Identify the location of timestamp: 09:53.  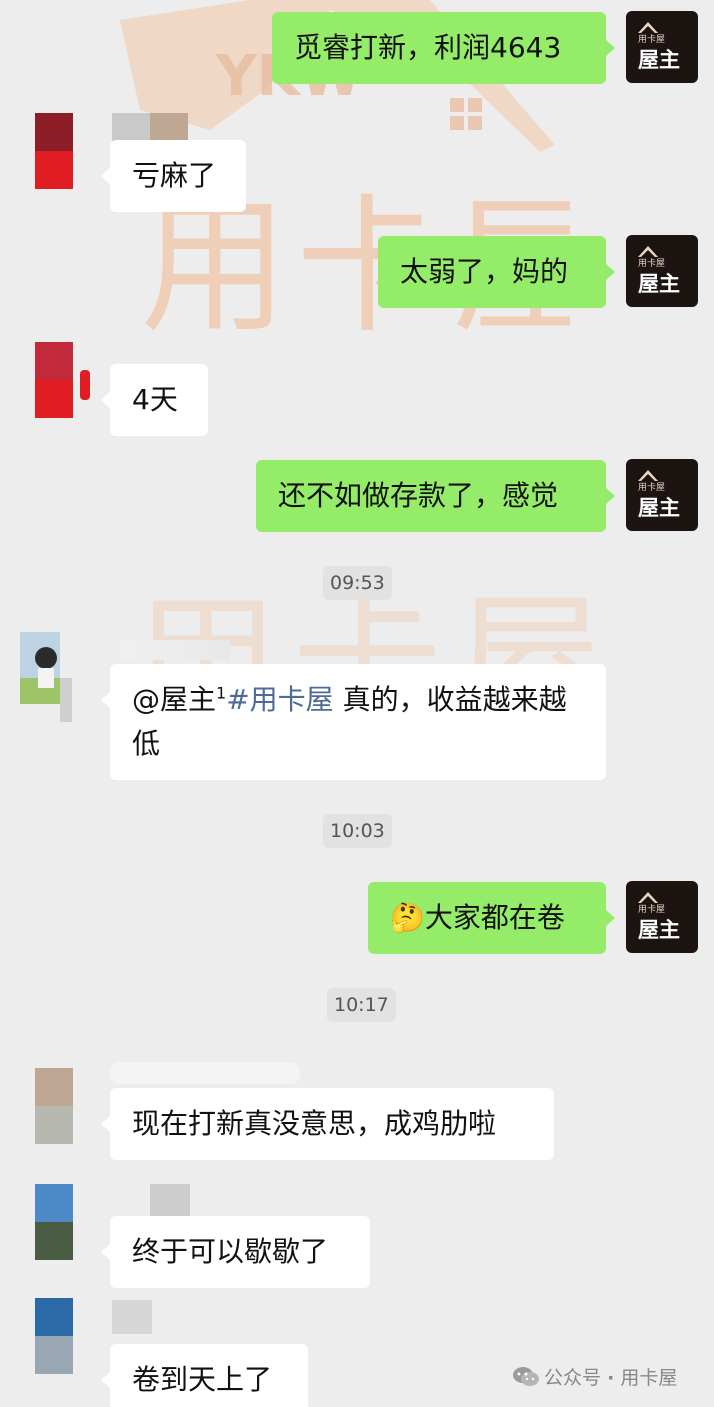
(357, 583).